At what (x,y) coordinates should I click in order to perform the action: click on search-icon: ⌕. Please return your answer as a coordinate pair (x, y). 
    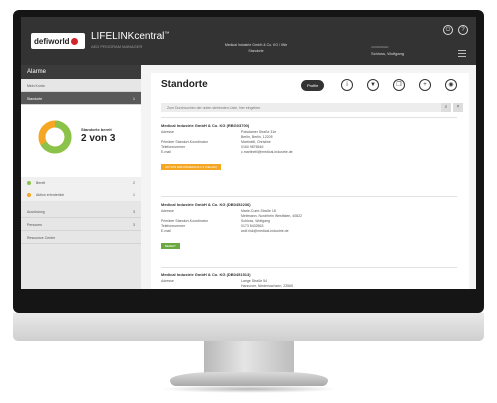
    Looking at the image, I should click on (446, 107).